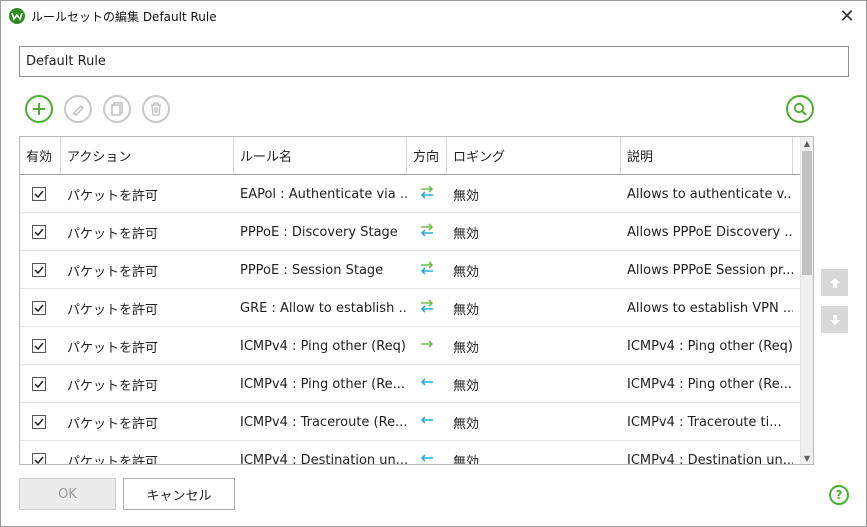  Describe the element at coordinates (807, 458) in the screenshot. I see `scroll-down-icon: ▼` at that location.